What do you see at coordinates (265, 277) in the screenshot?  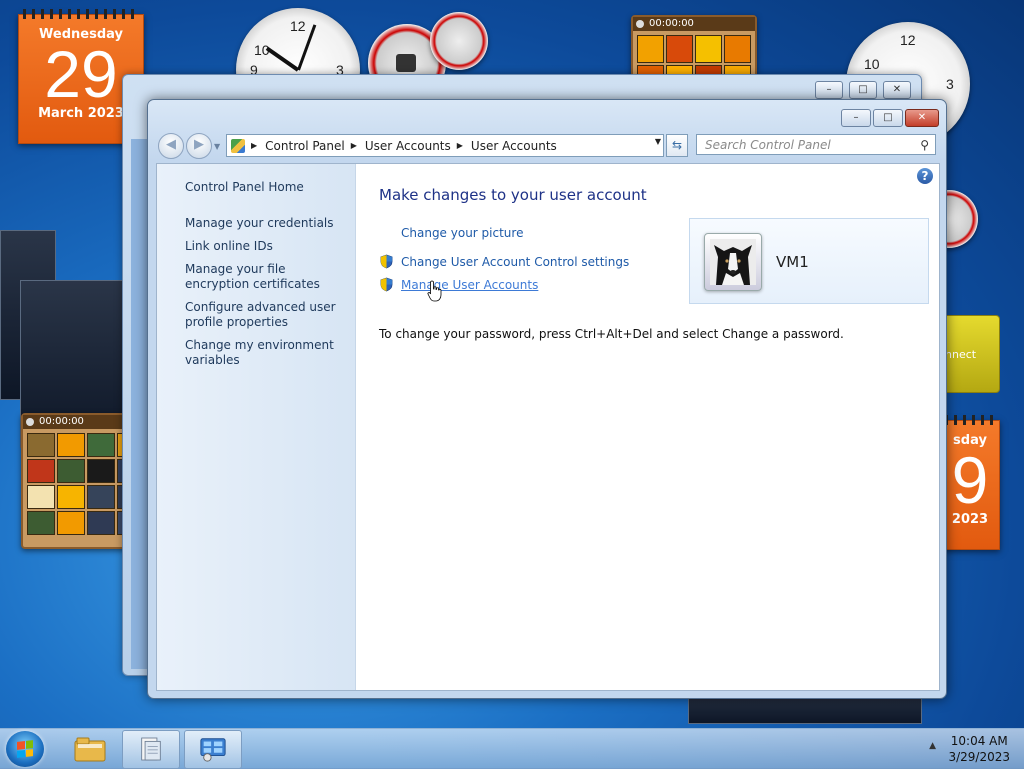 I see `nav-file-encryption: Manage your file encryption certificates` at bounding box center [265, 277].